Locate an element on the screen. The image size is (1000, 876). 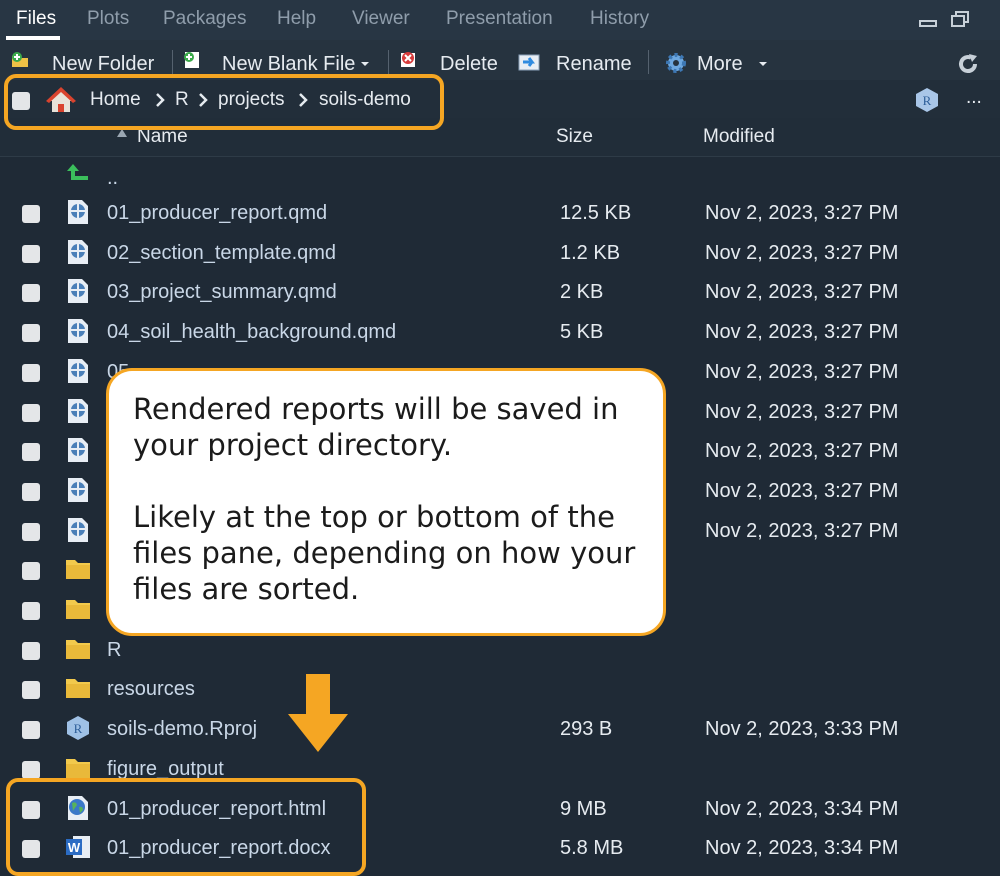
column-modified: Modified is located at coordinates (739, 137).